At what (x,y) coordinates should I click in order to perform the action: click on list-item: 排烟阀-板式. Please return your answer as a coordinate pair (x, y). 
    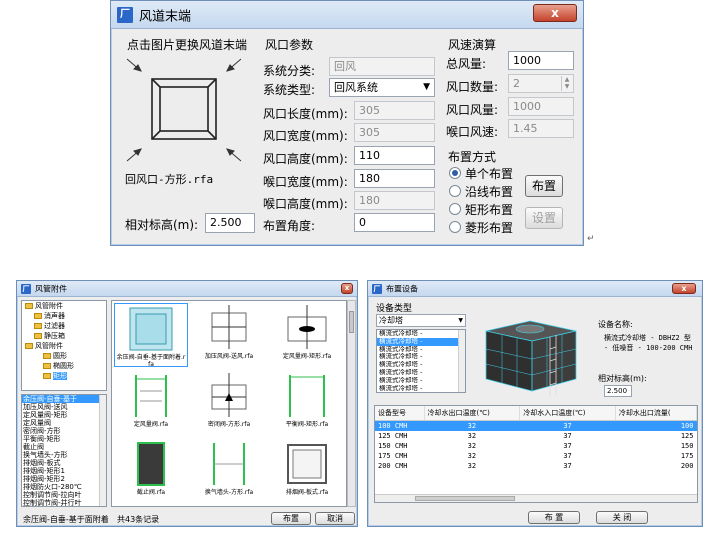
    Looking at the image, I should click on (64, 463).